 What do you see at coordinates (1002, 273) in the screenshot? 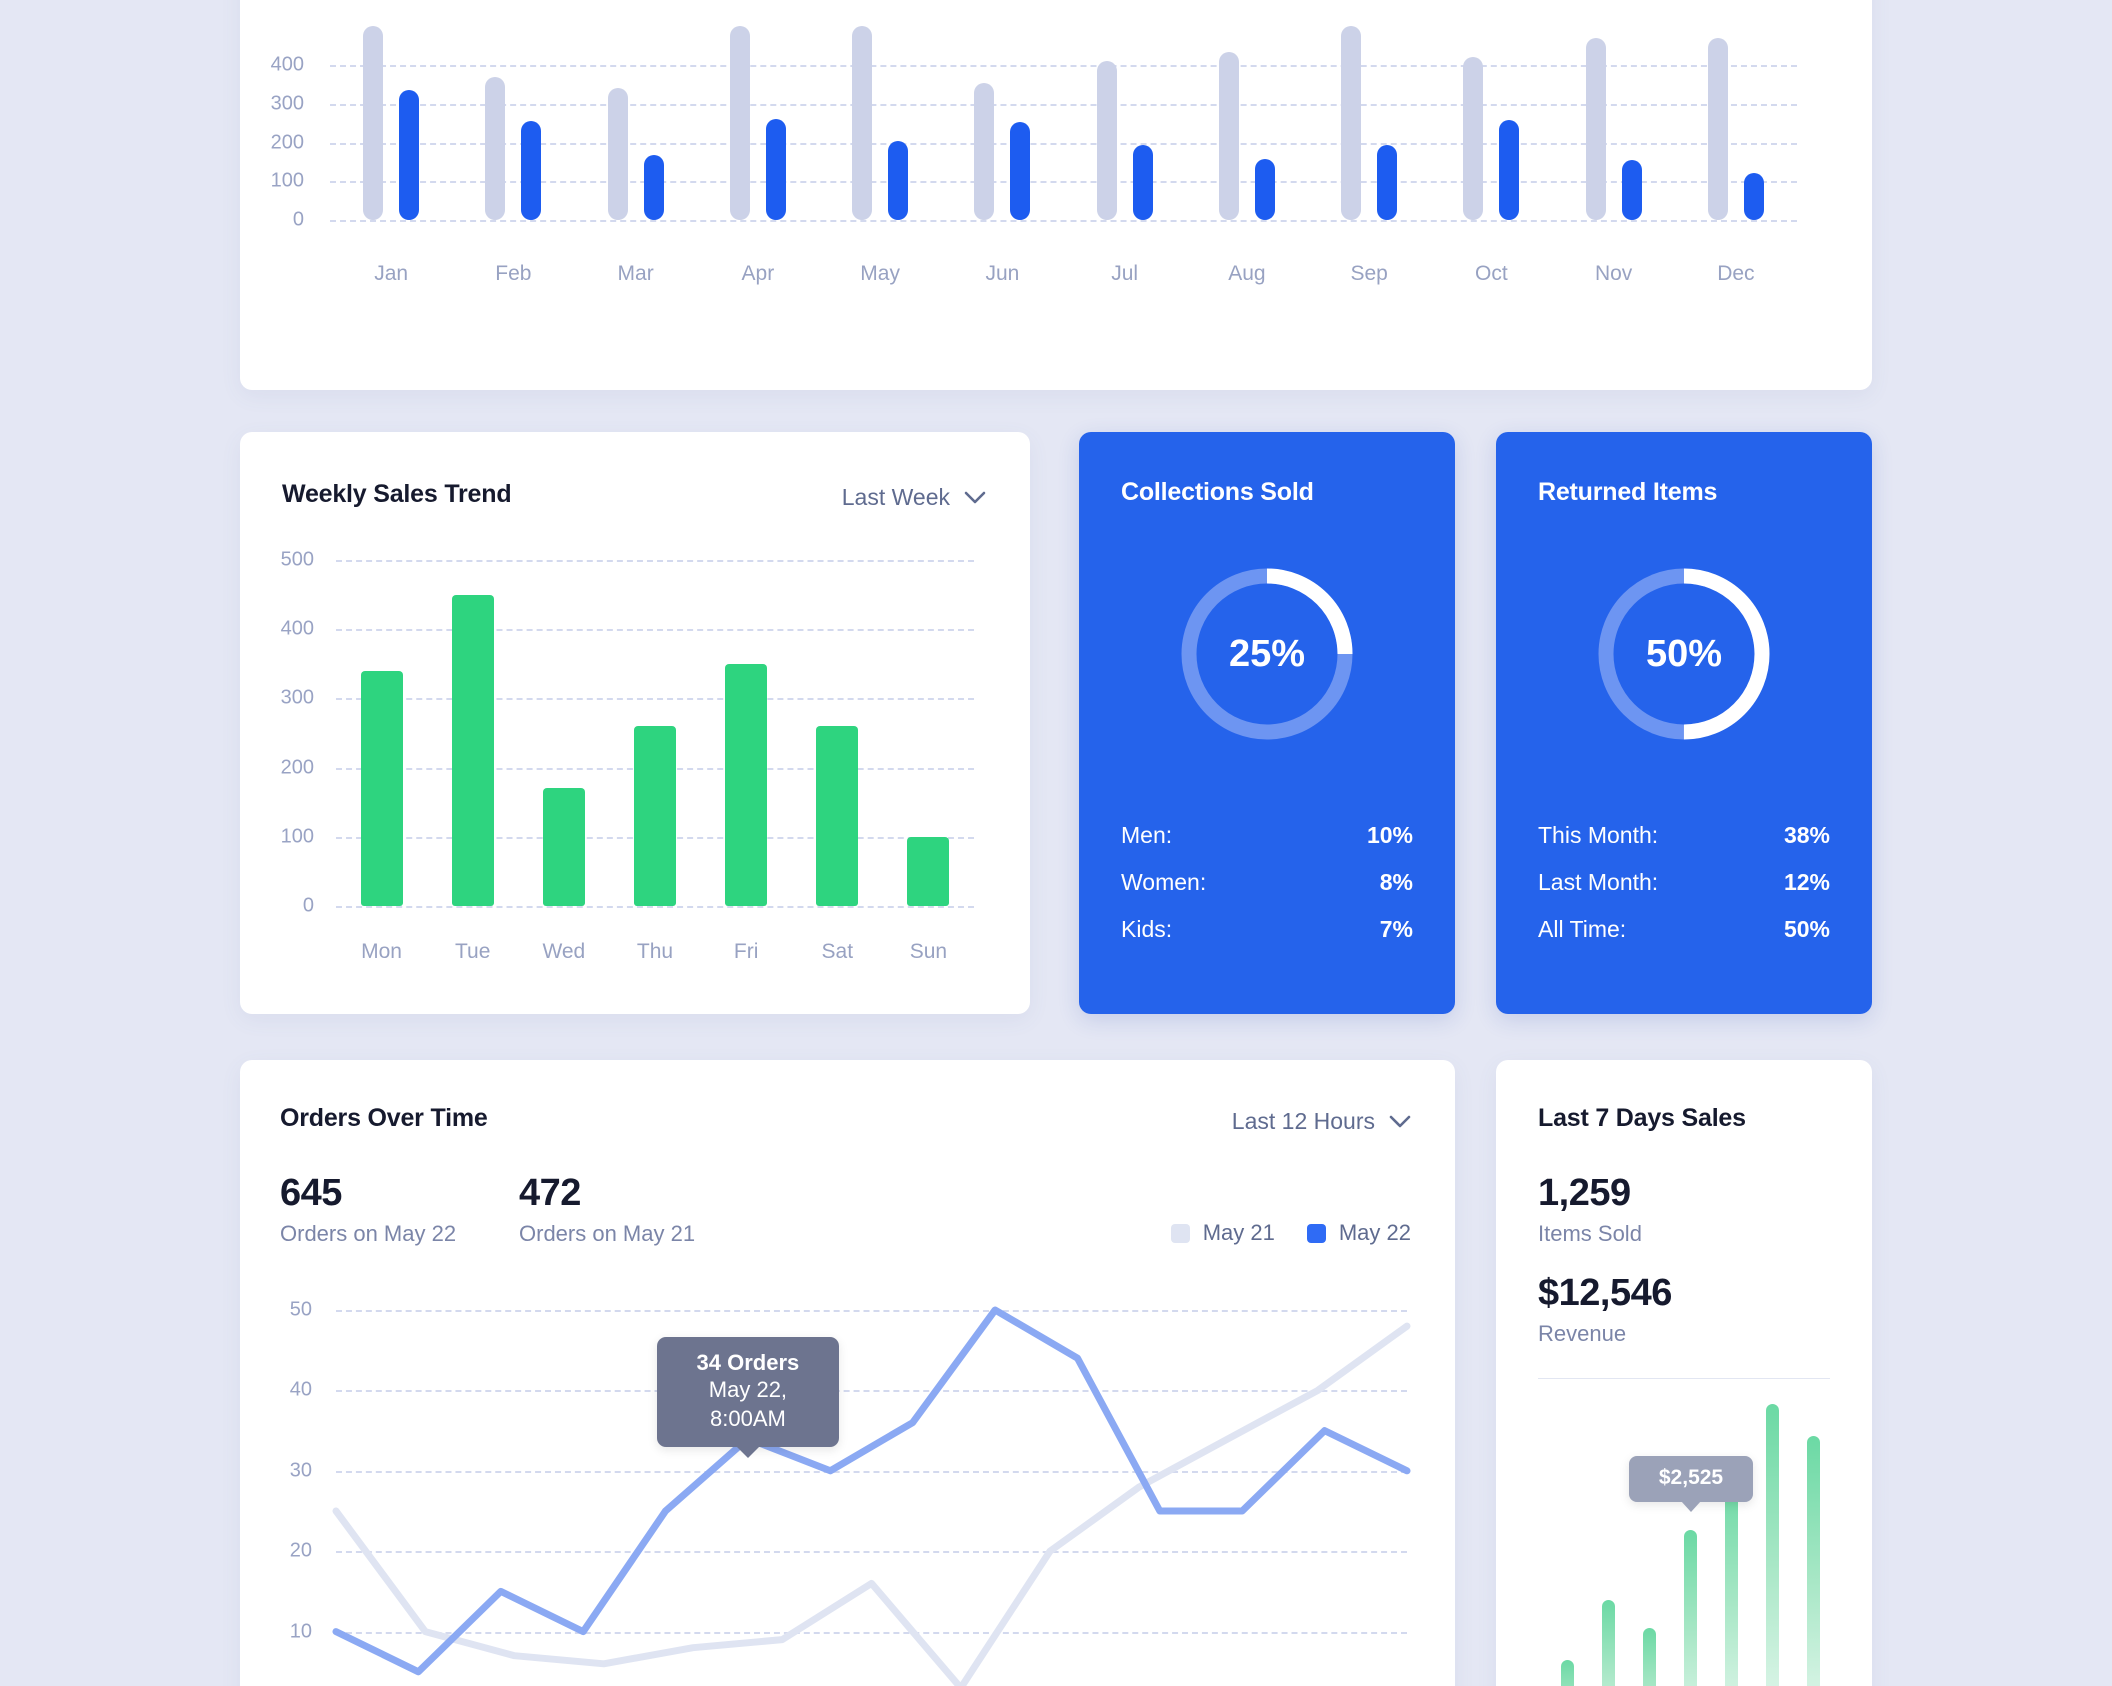
I see `x-axis-label: Jun` at bounding box center [1002, 273].